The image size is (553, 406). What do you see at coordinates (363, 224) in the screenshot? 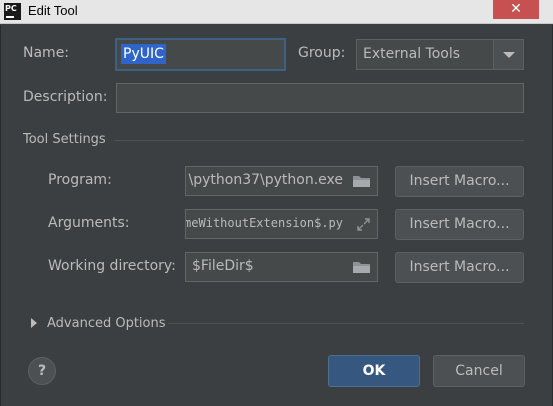
I see `expand-icon` at bounding box center [363, 224].